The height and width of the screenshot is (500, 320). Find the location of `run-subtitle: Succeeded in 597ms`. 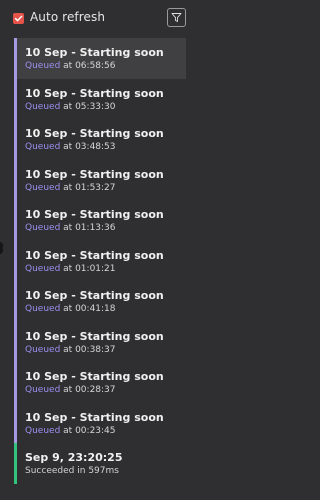

run-subtitle: Succeeded in 597ms is located at coordinates (72, 471).